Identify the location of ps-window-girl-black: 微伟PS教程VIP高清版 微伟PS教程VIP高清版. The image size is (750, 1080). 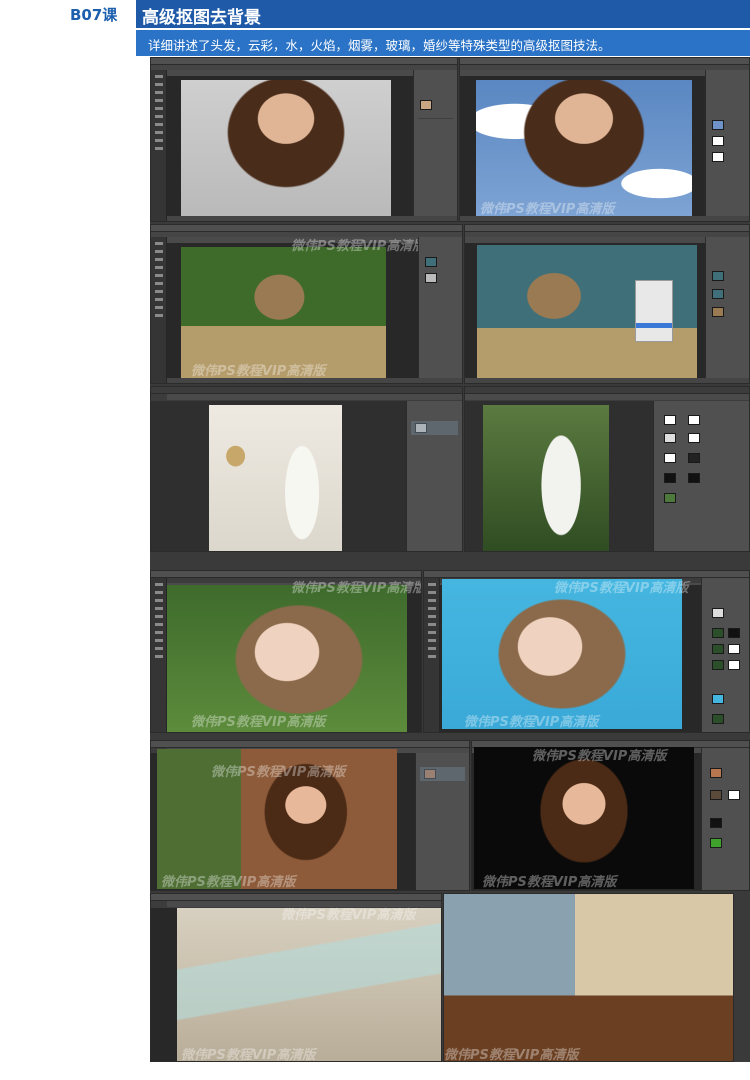
(610, 815).